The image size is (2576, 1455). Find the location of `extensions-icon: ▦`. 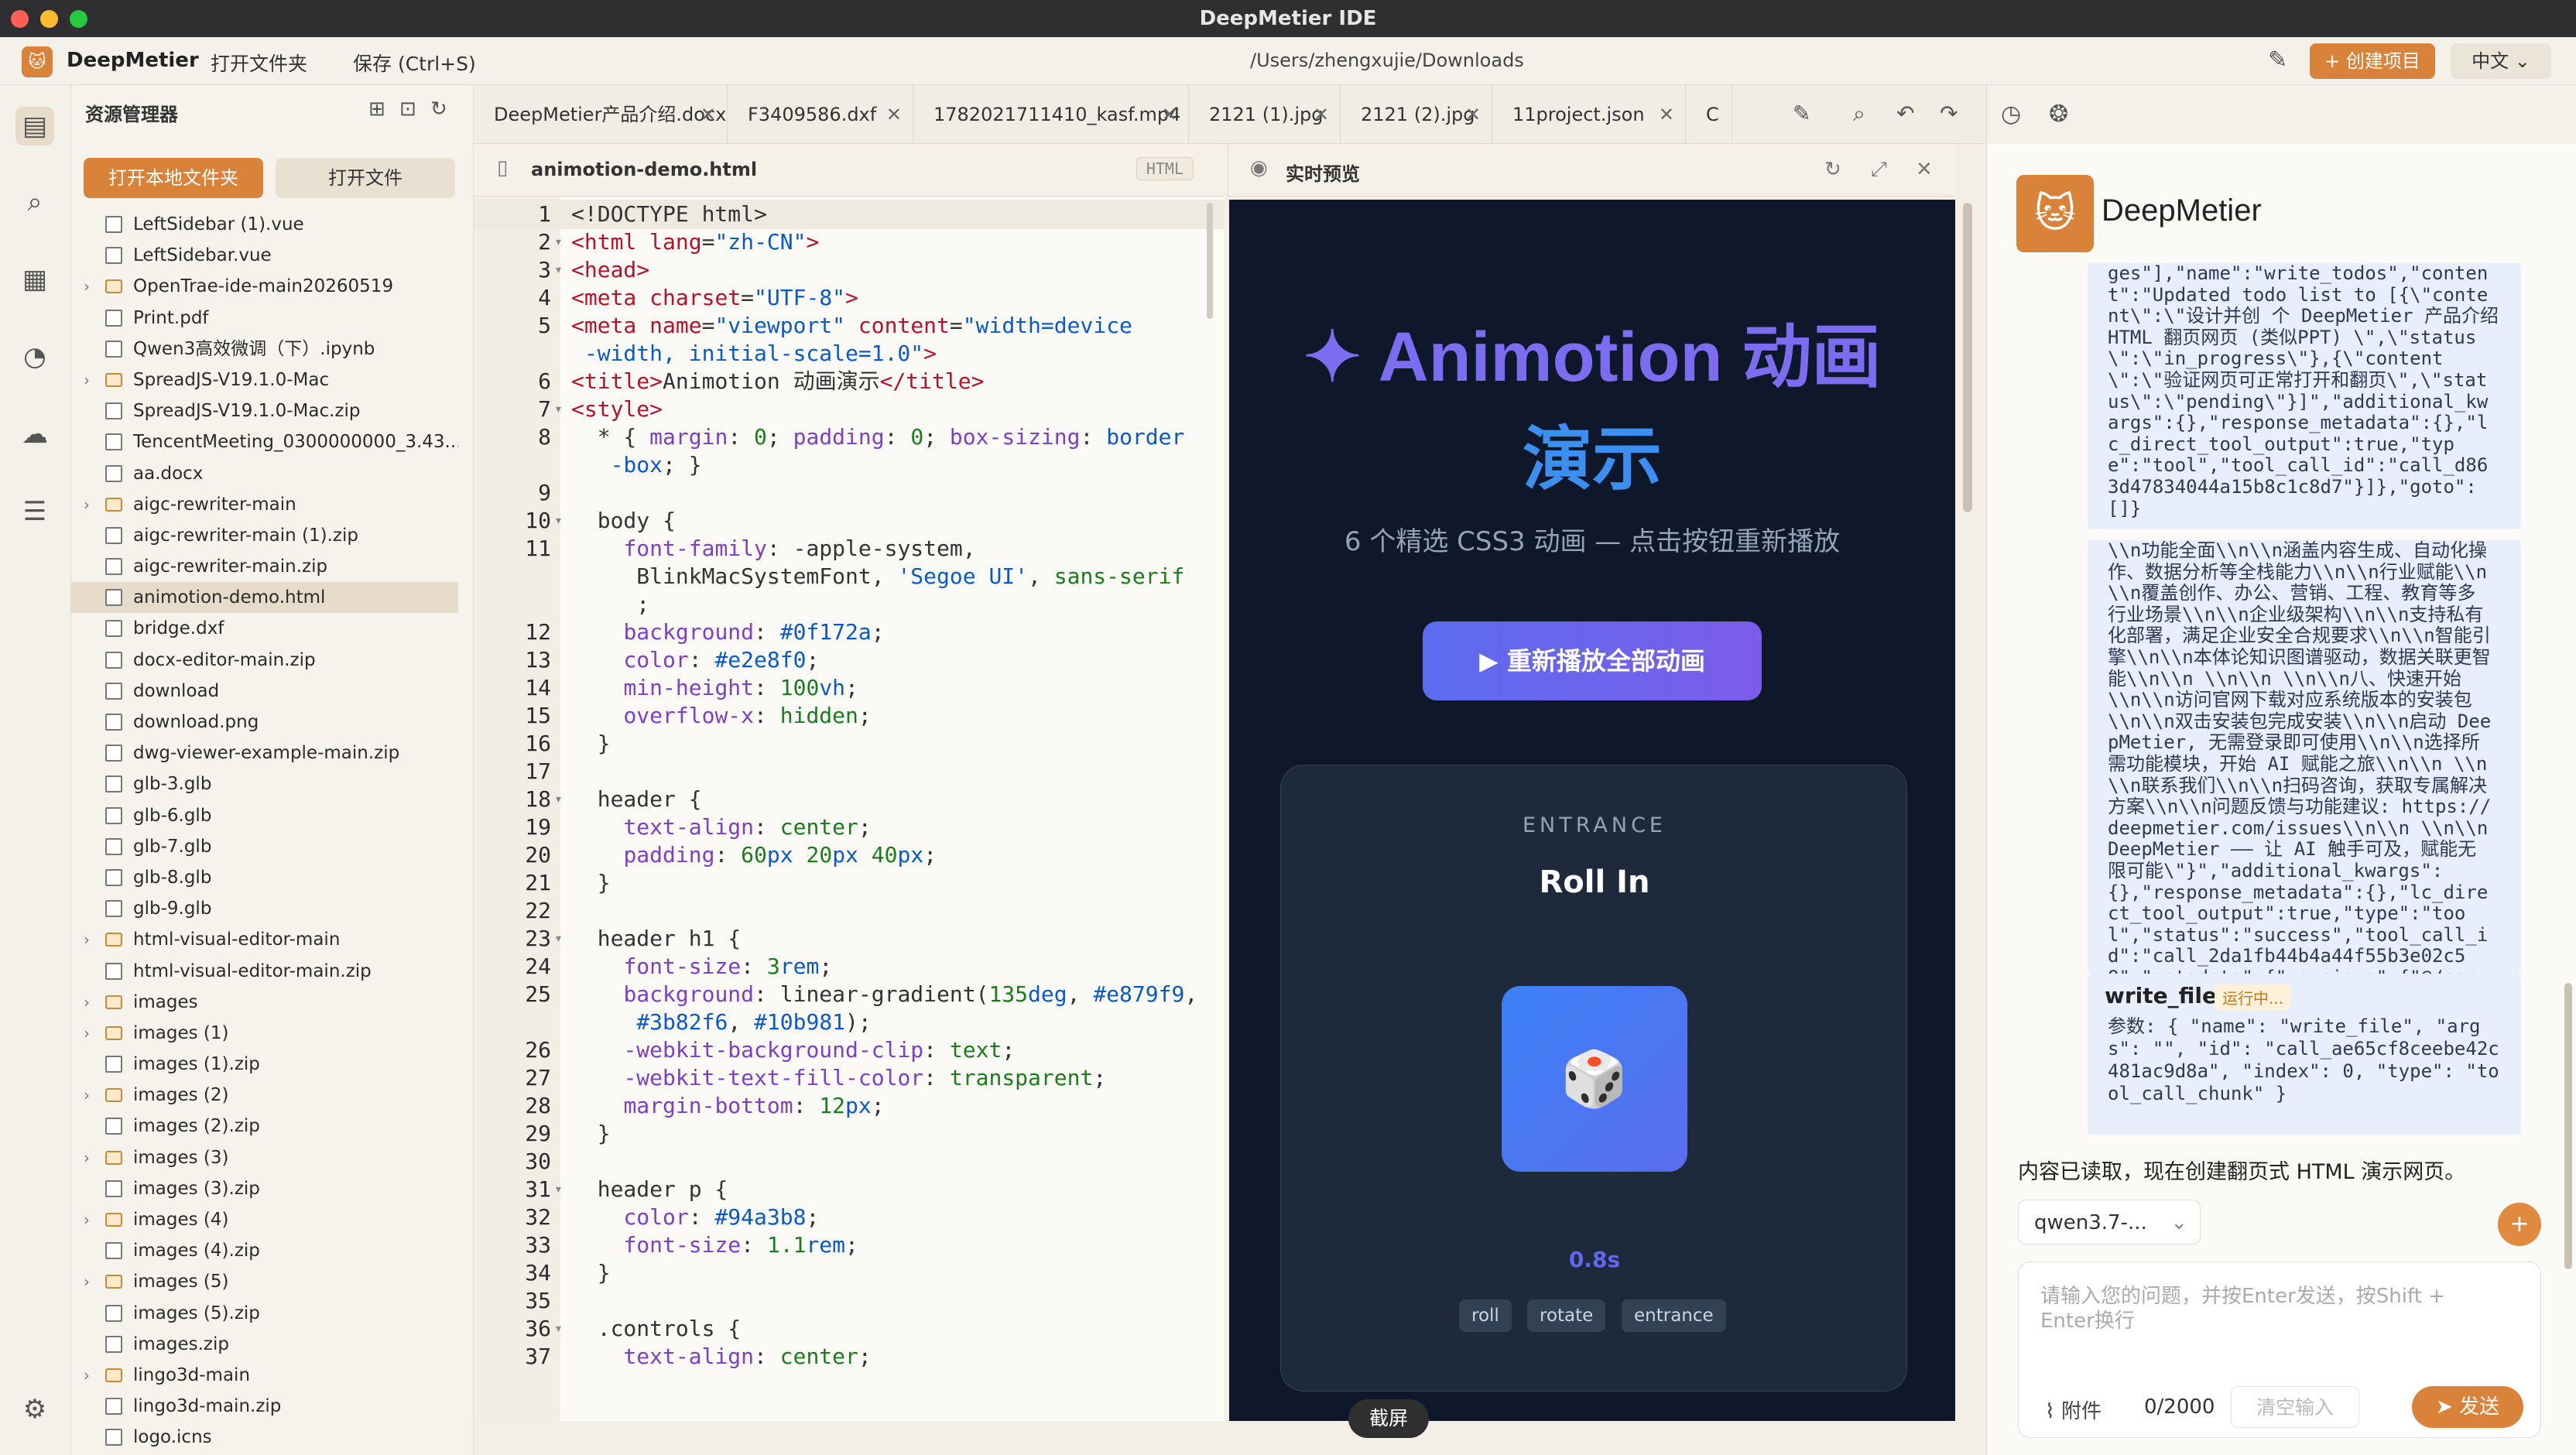

extensions-icon: ▦ is located at coordinates (34, 279).